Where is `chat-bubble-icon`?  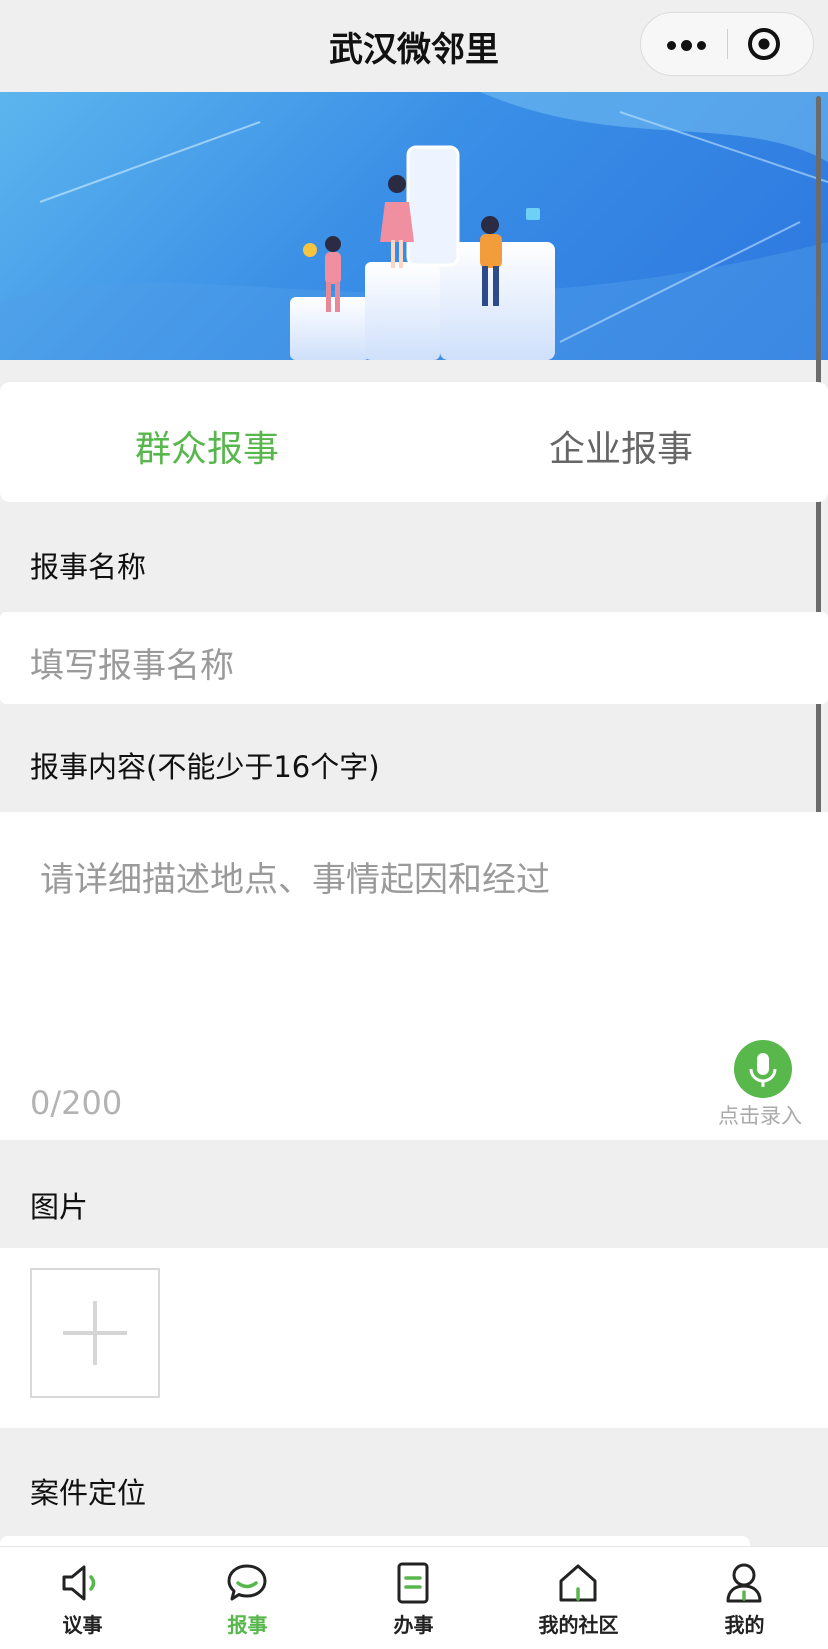
chat-bubble-icon is located at coordinates (247, 1582).